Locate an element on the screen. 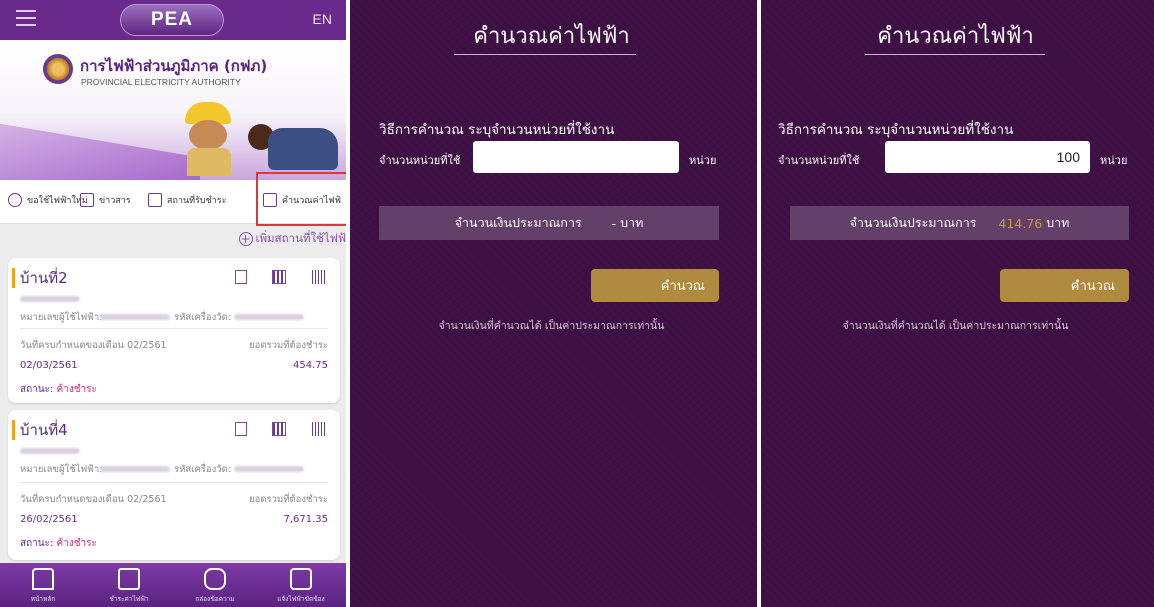  mascot-illustration is located at coordinates (210, 139).